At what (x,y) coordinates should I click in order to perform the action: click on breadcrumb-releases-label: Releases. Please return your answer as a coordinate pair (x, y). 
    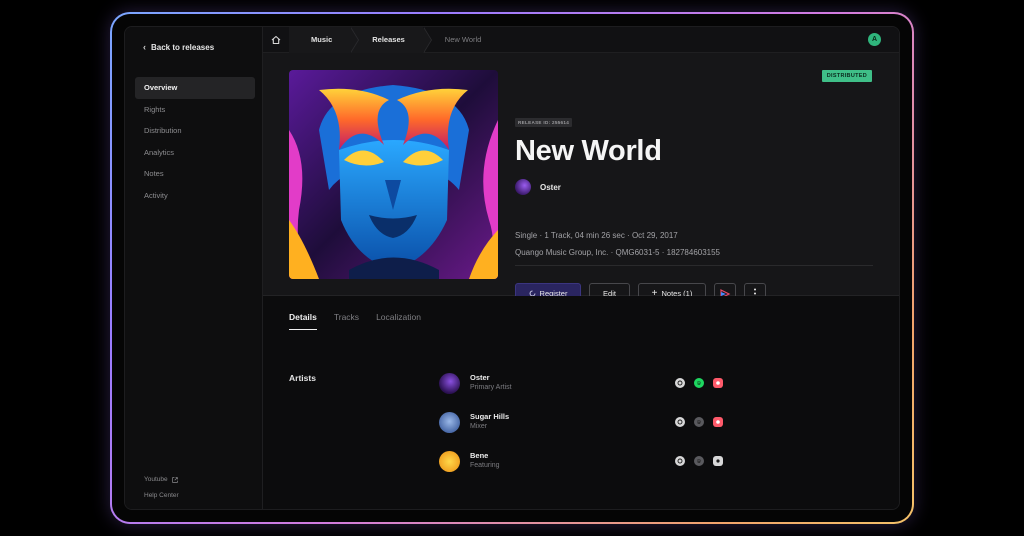
    Looking at the image, I should click on (388, 39).